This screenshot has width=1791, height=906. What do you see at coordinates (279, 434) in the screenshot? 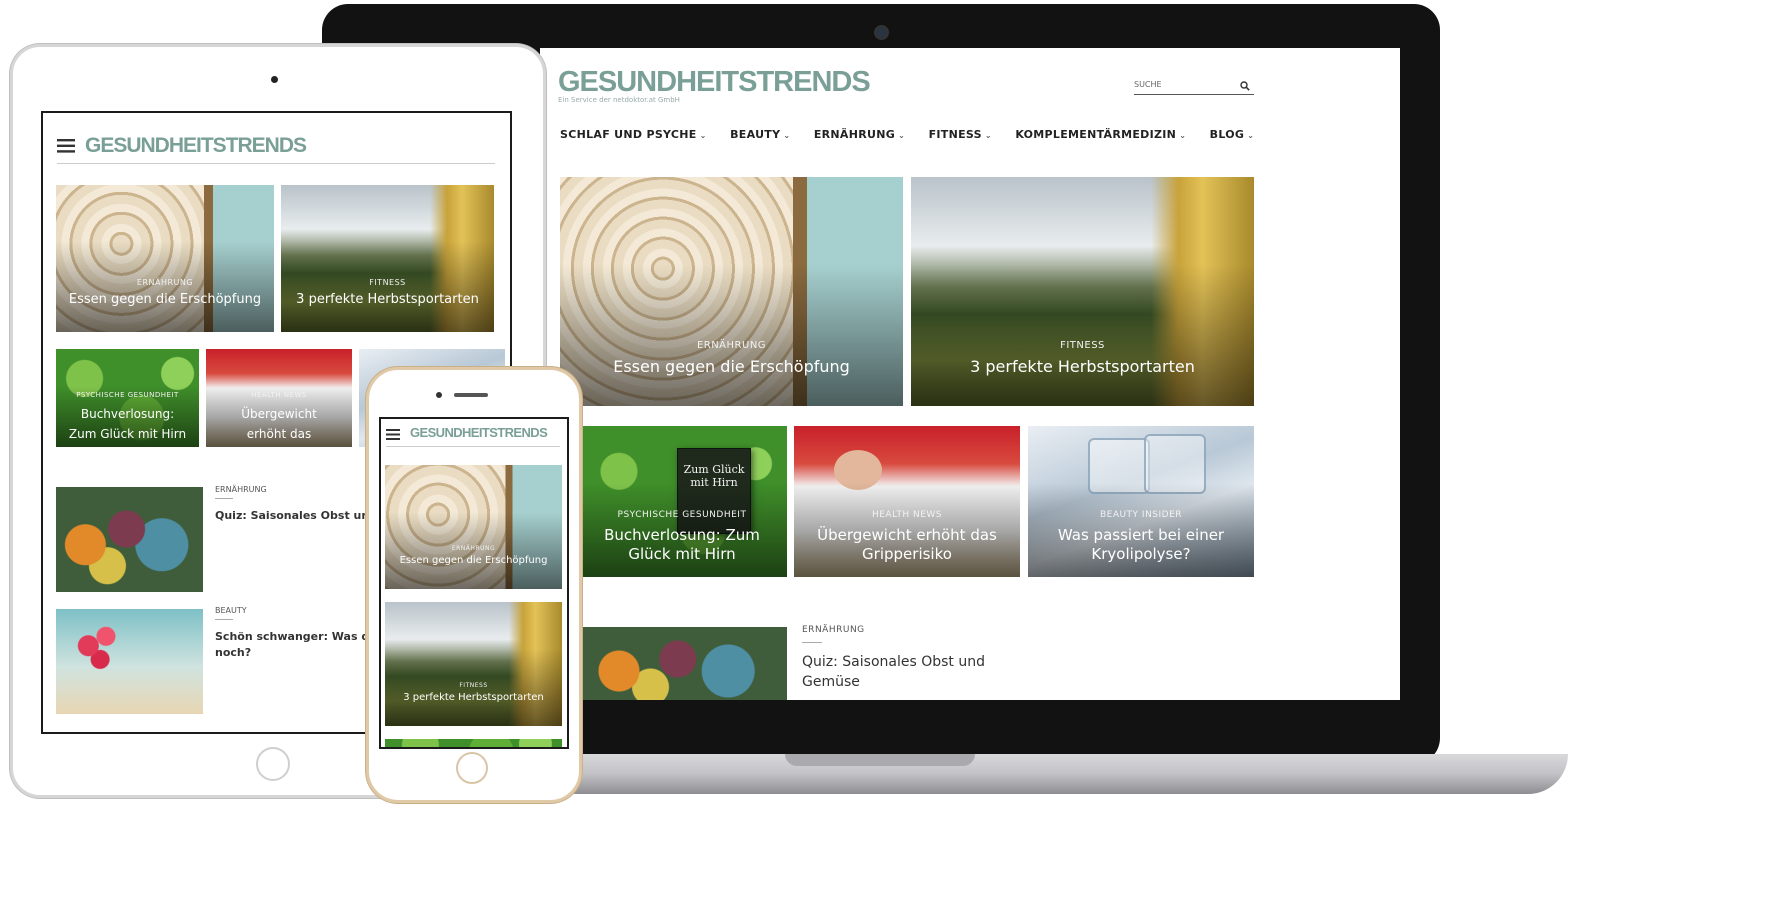
I see `card-title-line-2: erhöht das` at bounding box center [279, 434].